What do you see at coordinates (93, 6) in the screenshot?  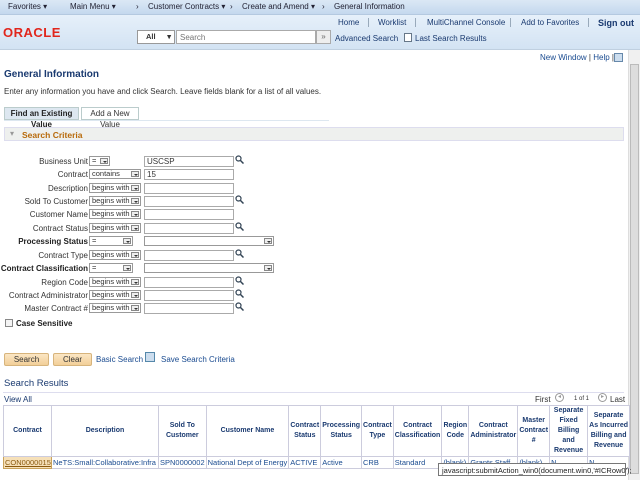 I see `nav-main-menu: Main Menu ▾` at bounding box center [93, 6].